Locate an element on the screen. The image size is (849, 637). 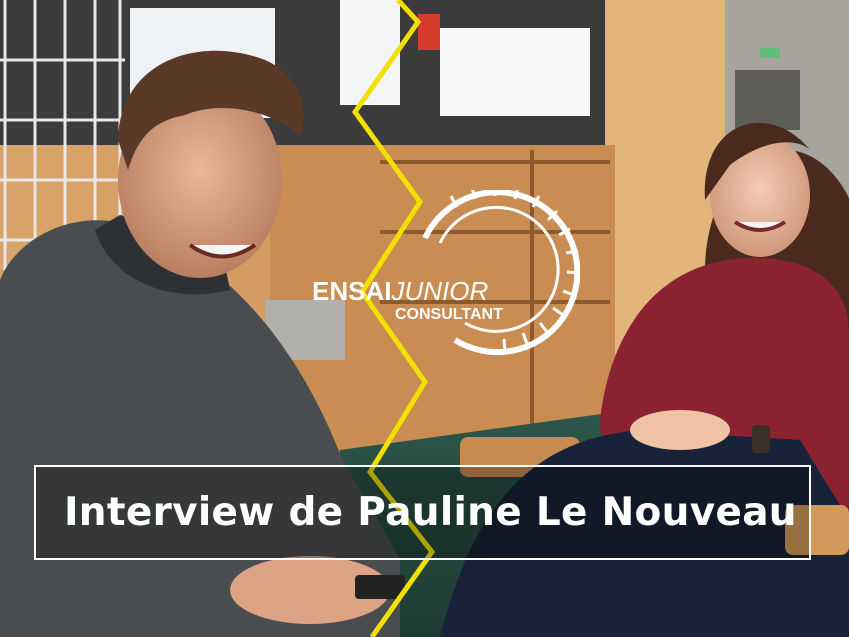
caption-box: Interview de Pauline Le Nouveau is located at coordinates (422, 512).